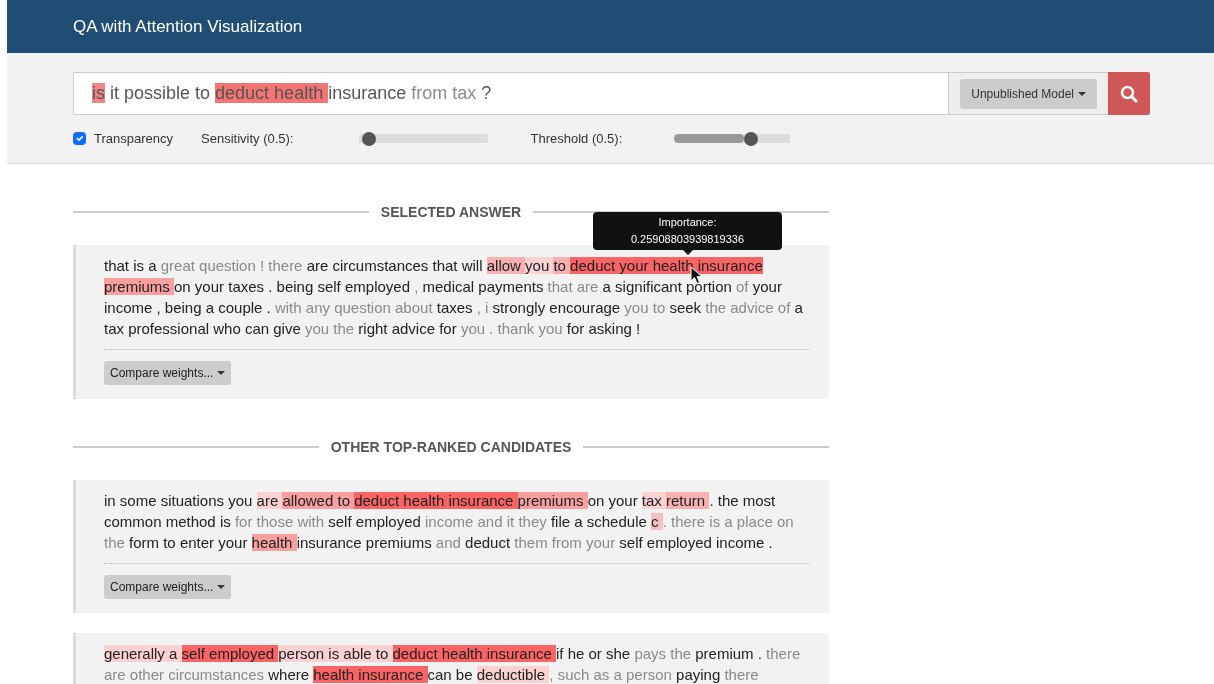  What do you see at coordinates (133, 139) in the screenshot?
I see `checkbox-label: Transparency` at bounding box center [133, 139].